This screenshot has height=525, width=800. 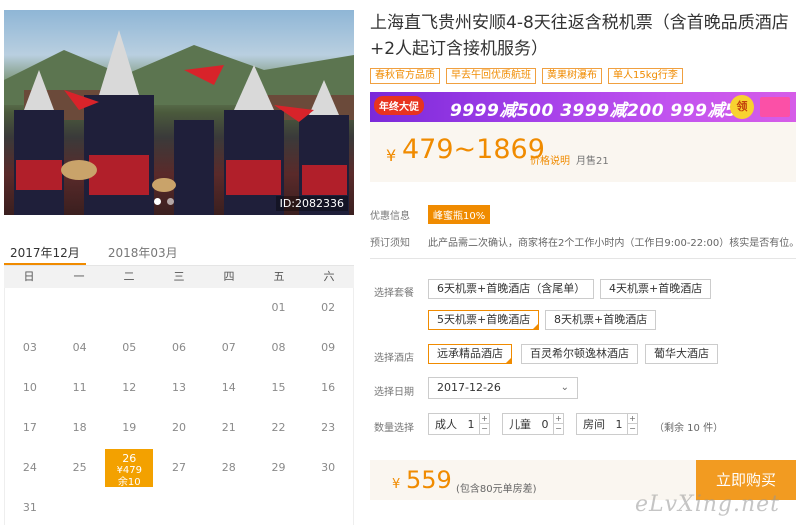 I want to click on room-value: 1, so click(x=619, y=424).